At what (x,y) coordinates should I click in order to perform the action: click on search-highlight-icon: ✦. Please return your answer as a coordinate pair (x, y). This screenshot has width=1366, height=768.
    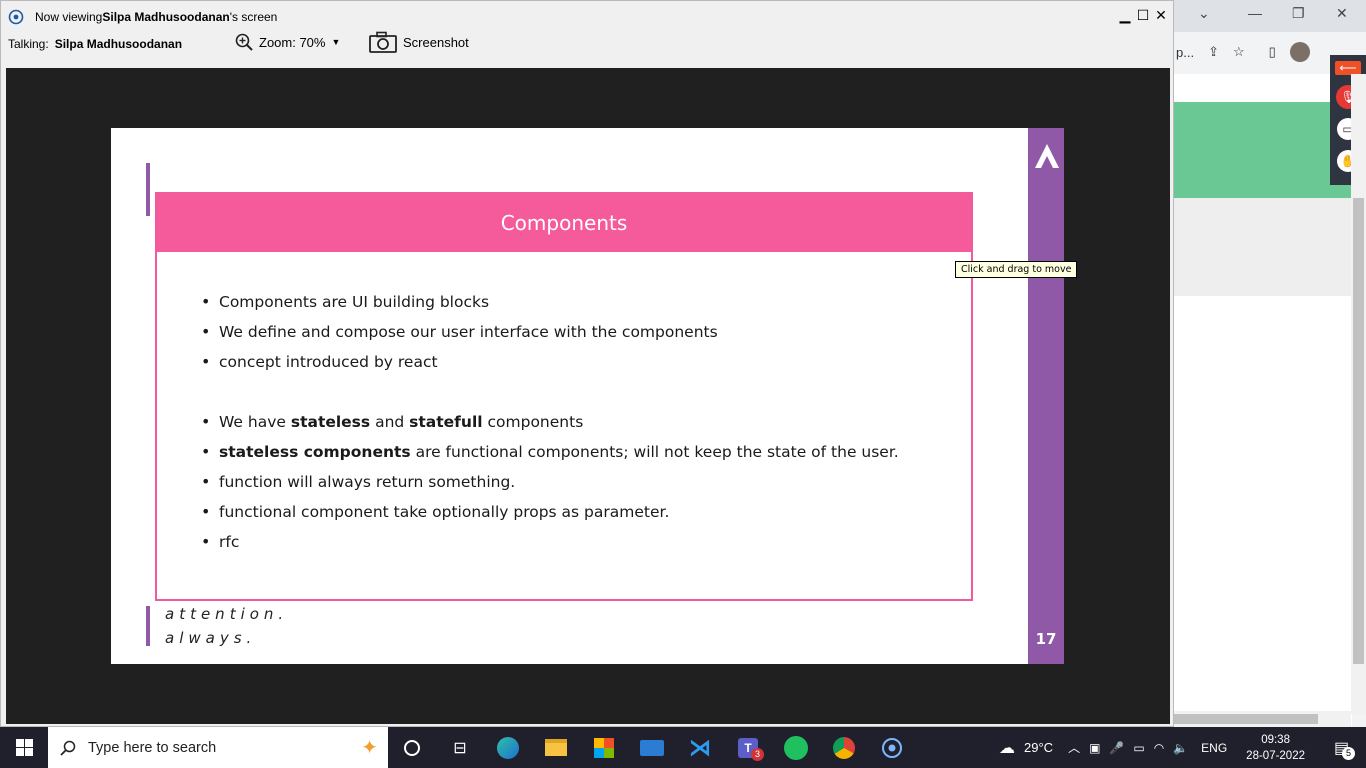
    Looking at the image, I should click on (369, 748).